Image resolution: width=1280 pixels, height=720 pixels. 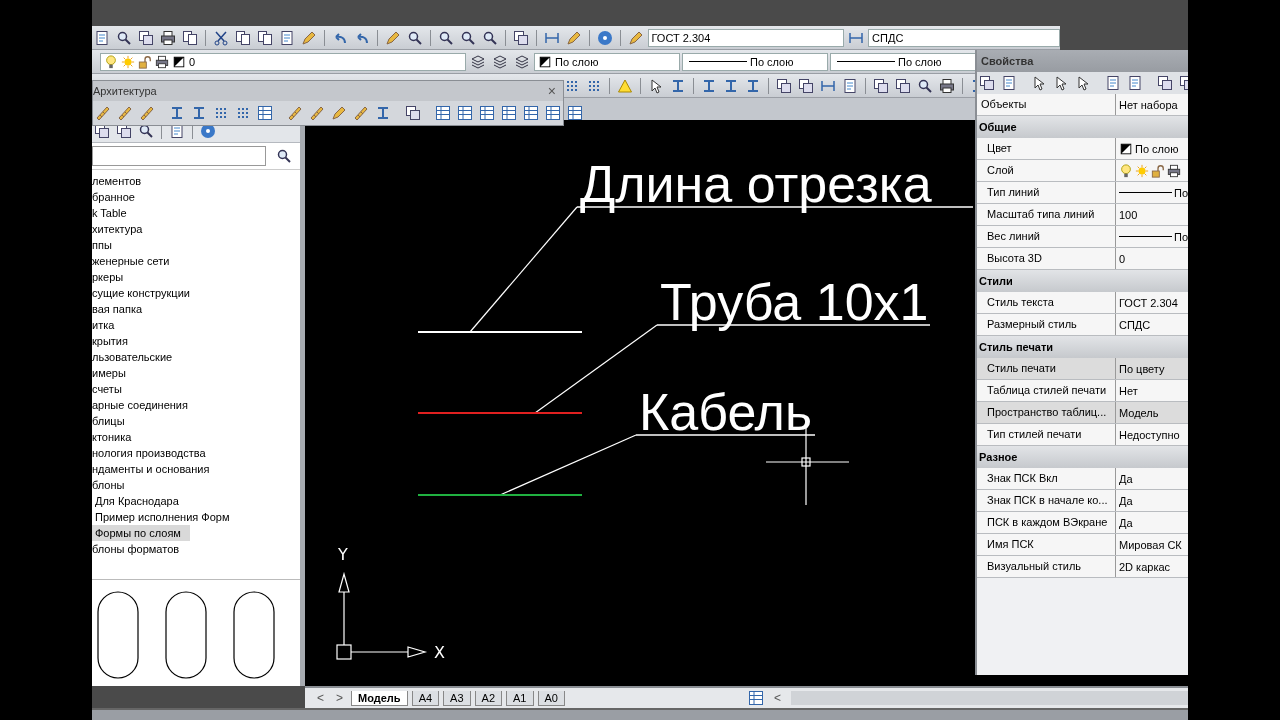 What do you see at coordinates (1082, 501) in the screenshot?
I see `property-row: Знак ПСК в начале ко... Да` at bounding box center [1082, 501].